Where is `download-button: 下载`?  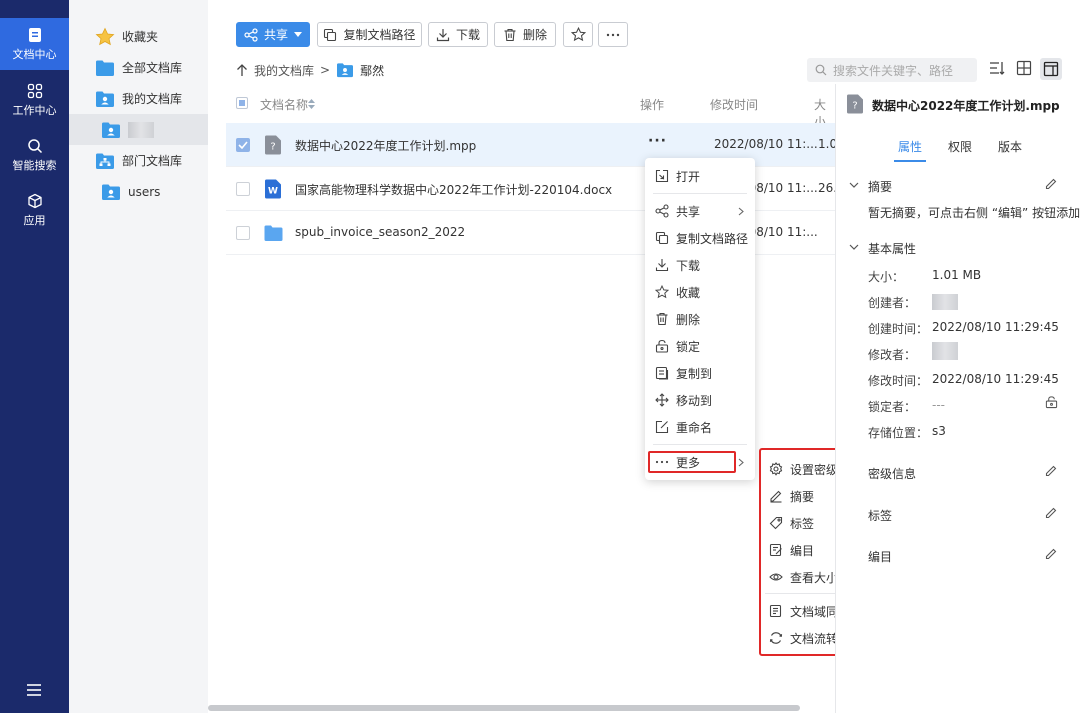 download-button: 下载 is located at coordinates (458, 34).